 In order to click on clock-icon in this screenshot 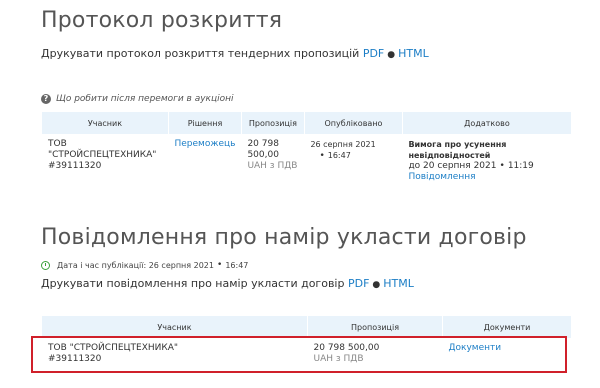, I will do `click(45, 265)`.